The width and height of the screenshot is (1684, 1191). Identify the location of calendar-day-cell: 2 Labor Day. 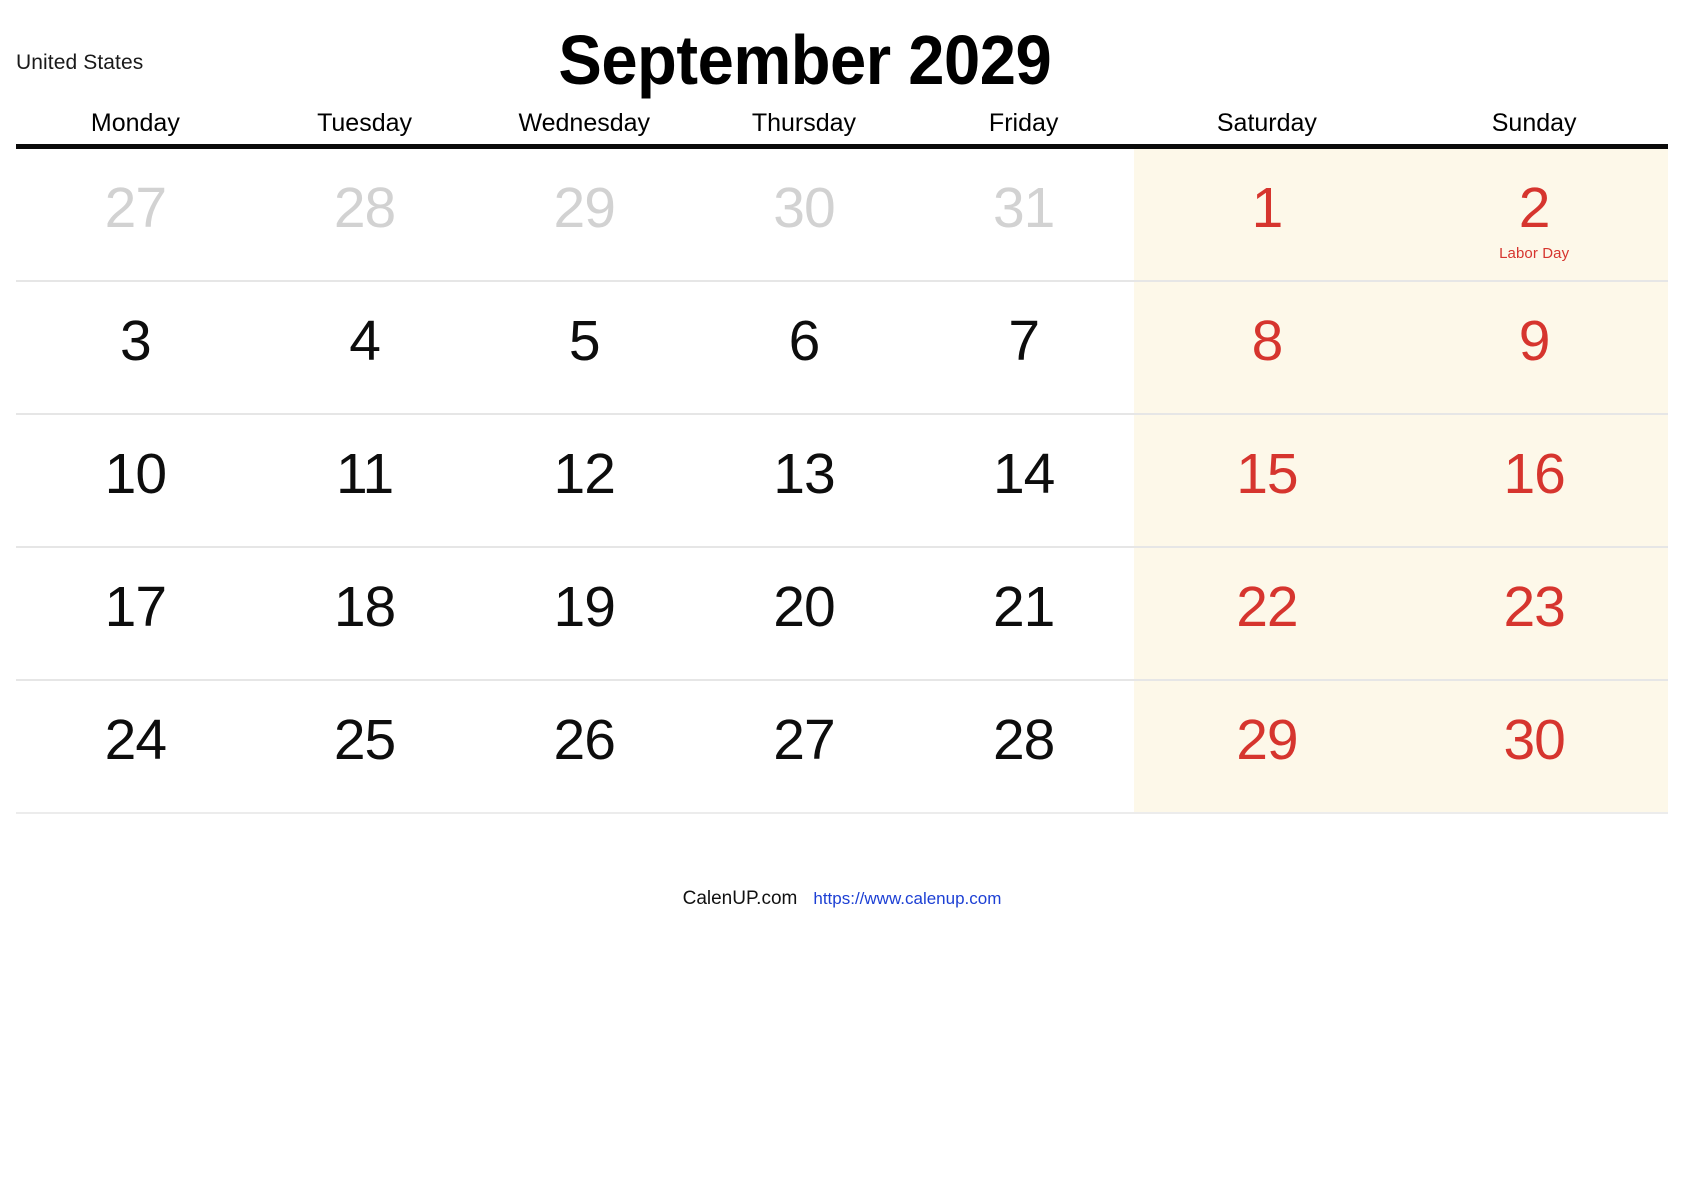
(1534, 214).